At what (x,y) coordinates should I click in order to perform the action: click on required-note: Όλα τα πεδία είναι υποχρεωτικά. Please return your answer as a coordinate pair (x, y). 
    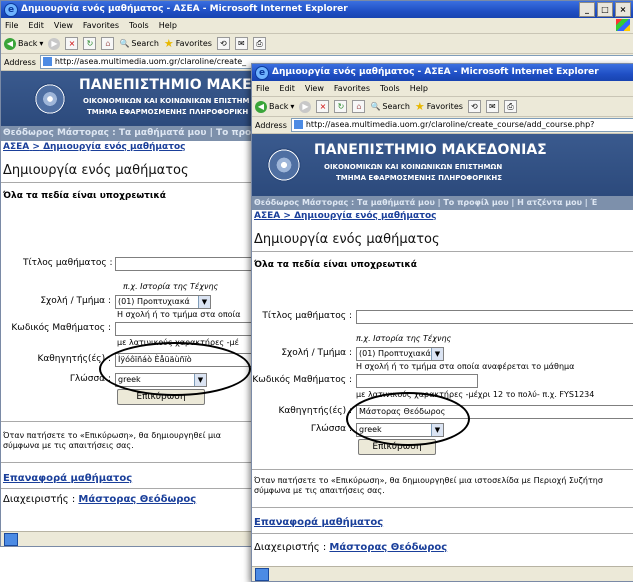
    Looking at the image, I should click on (335, 265).